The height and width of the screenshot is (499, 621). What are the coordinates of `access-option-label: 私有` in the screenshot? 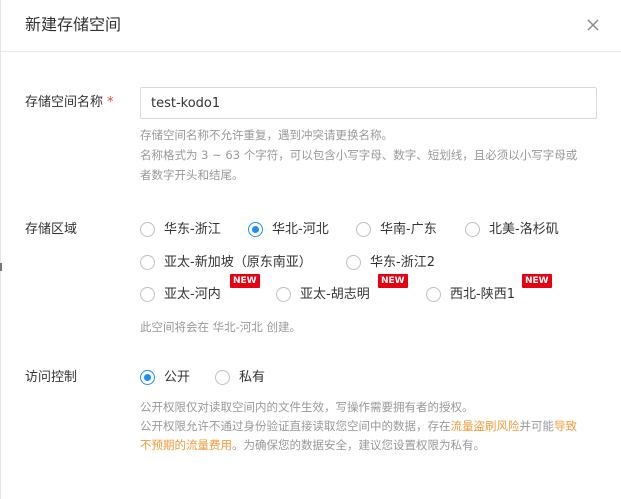 It's located at (252, 377).